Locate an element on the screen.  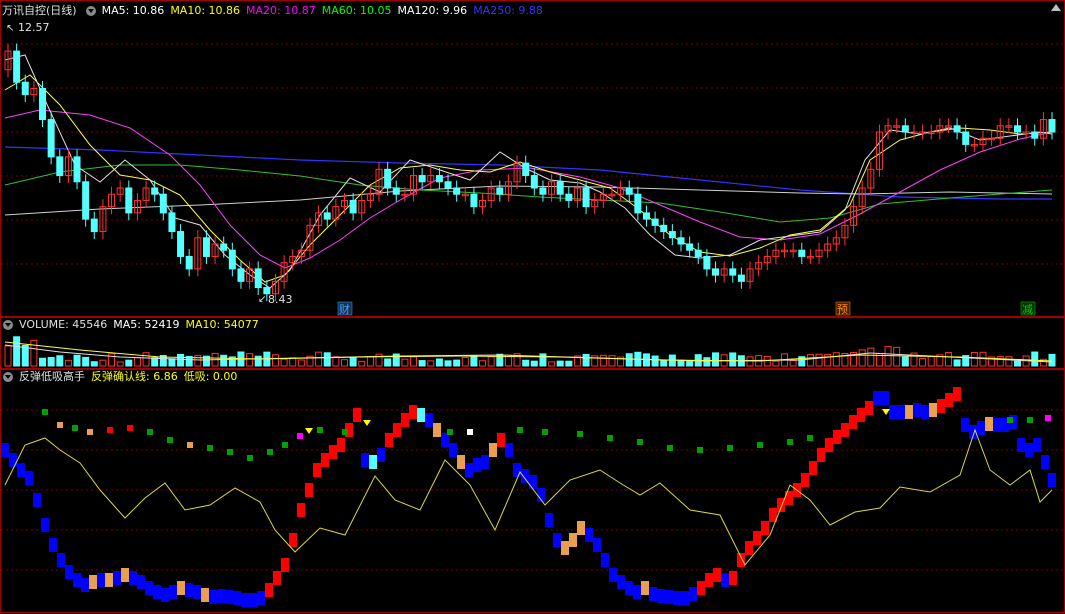
event-marker-cai: 财 is located at coordinates (345, 308).